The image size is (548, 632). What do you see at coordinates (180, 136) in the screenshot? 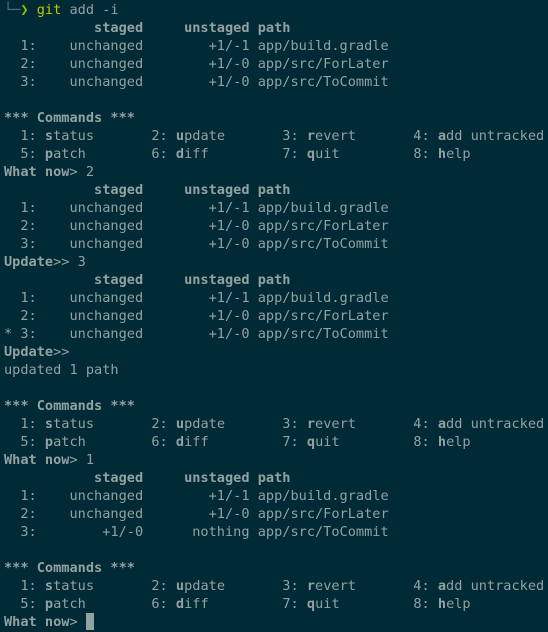
I see `cmd-key-update: u` at bounding box center [180, 136].